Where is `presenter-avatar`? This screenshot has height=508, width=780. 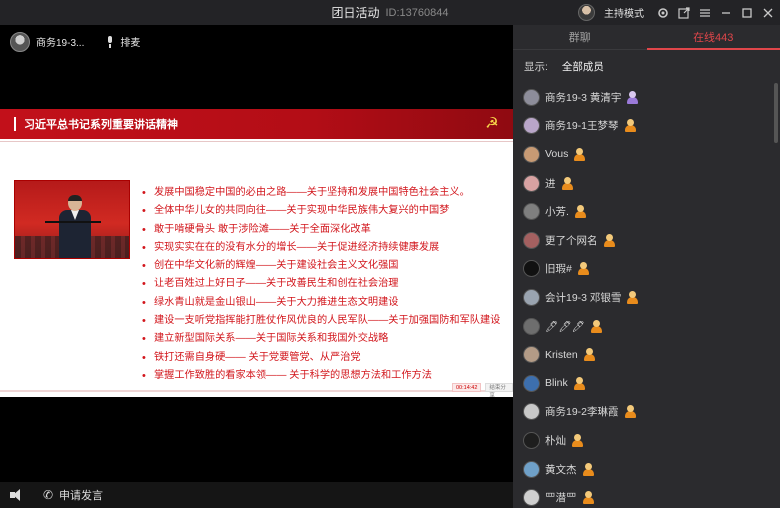
presenter-avatar is located at coordinates (20, 41).